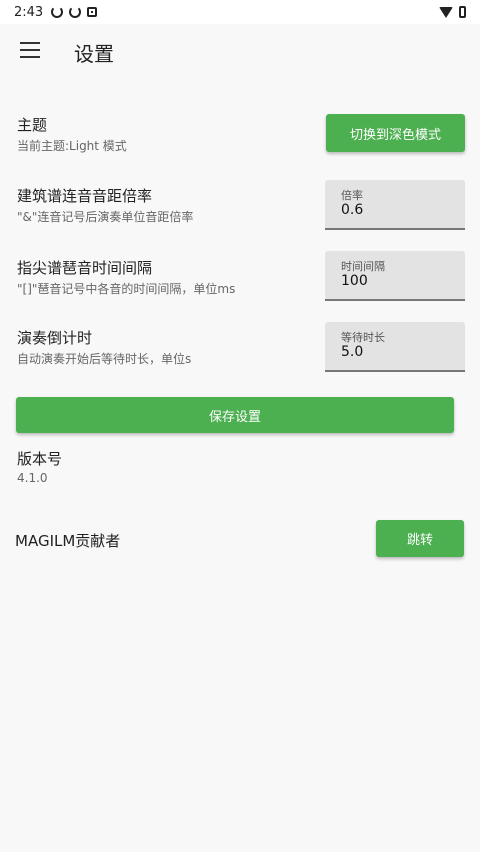 This screenshot has width=480, height=852. I want to click on status-bar: 2:43, so click(240, 12).